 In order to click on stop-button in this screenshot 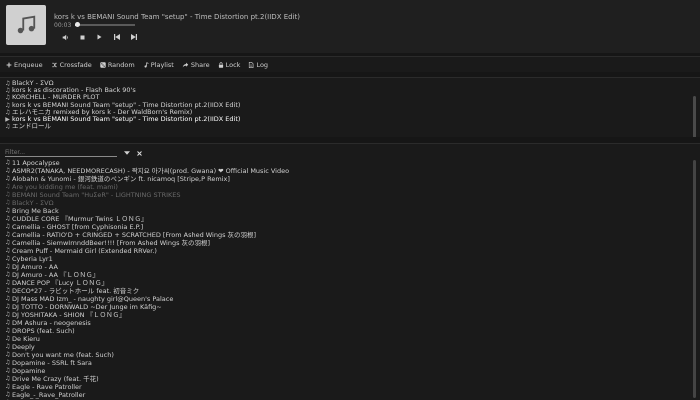, I will do `click(82, 37)`.